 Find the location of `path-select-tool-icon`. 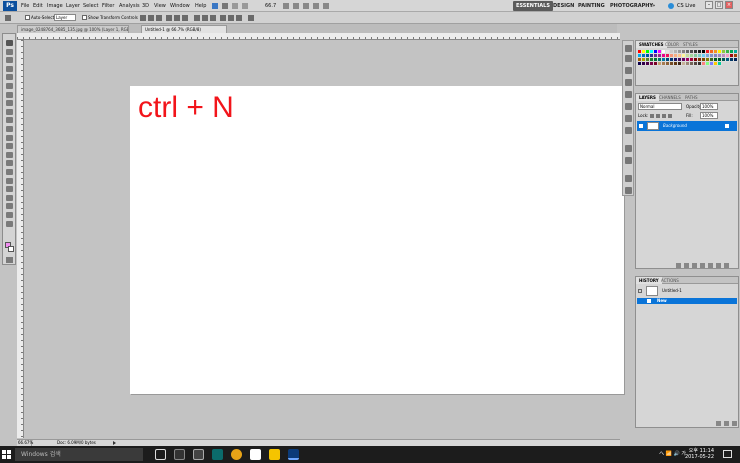

path-select-tool-icon is located at coordinates (9, 180).